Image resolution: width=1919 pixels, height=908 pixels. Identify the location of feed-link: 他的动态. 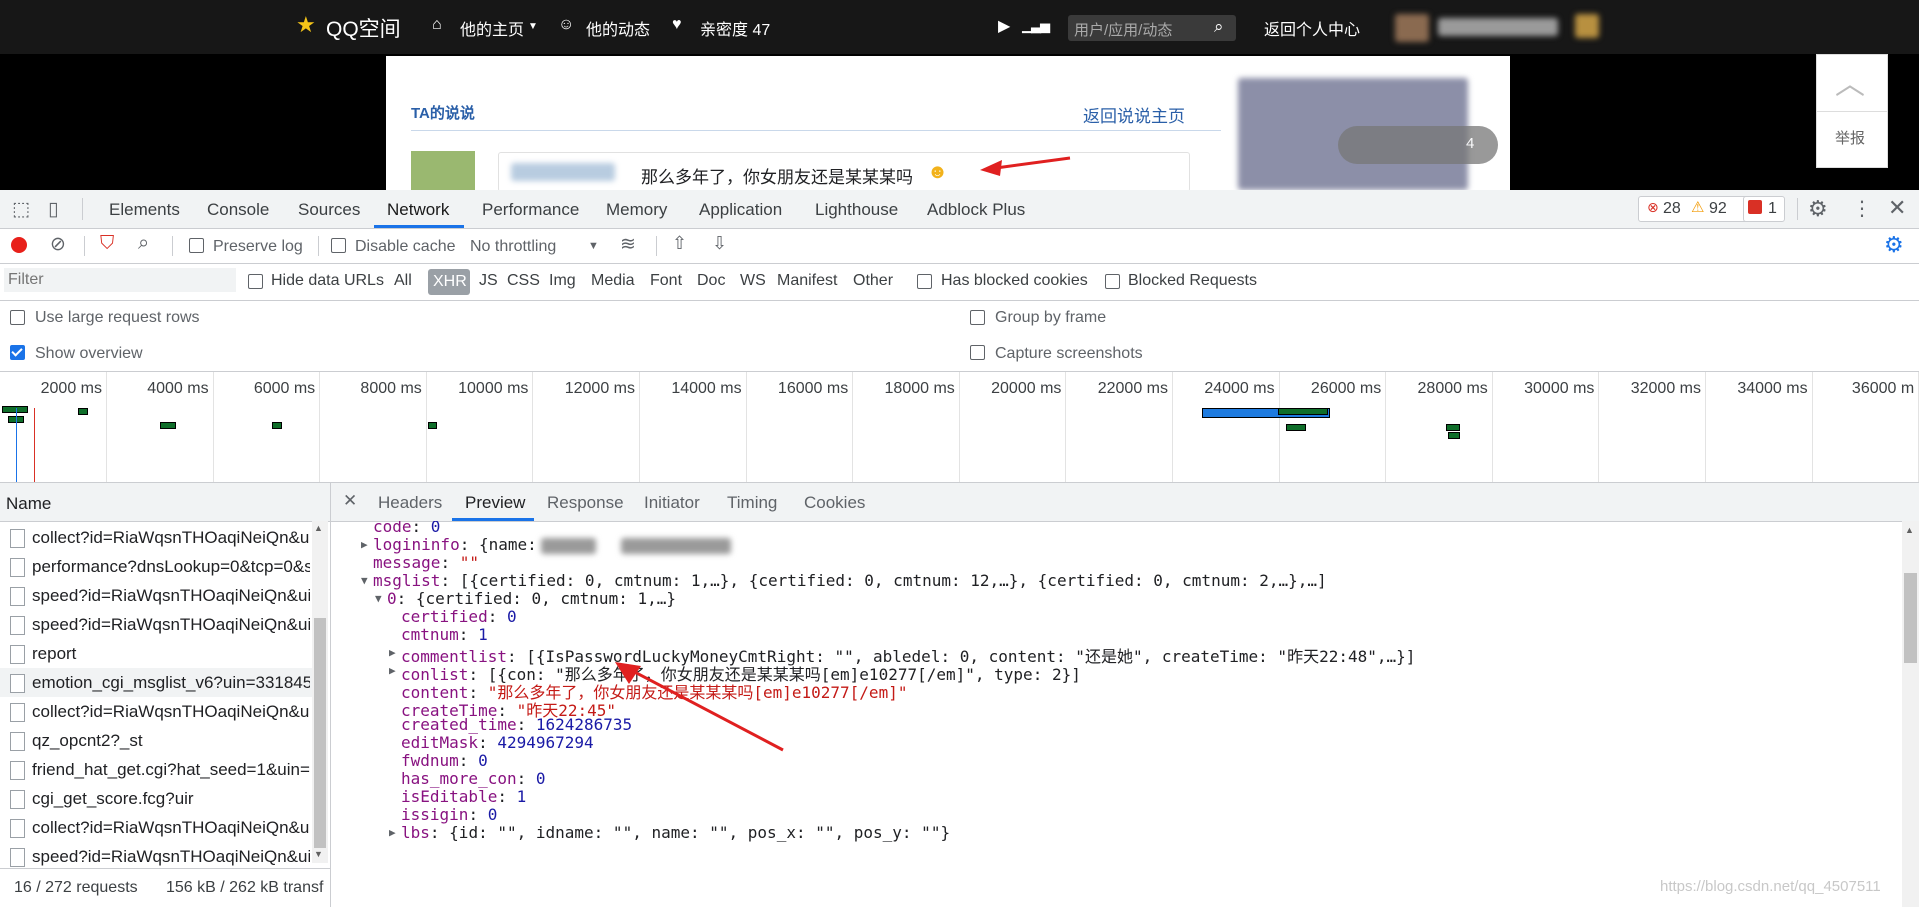
(618, 28).